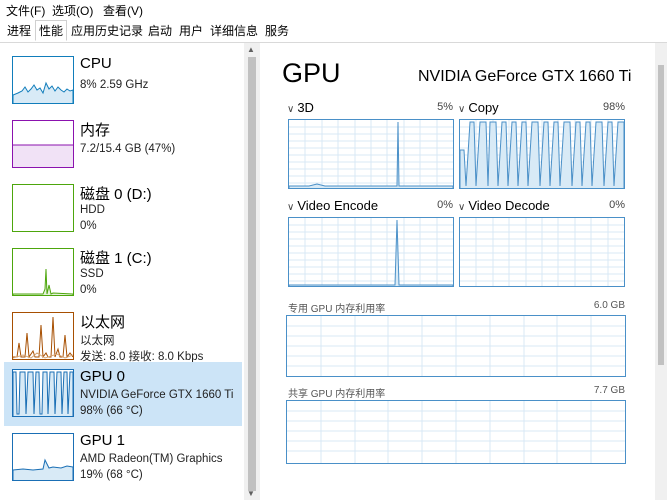 The image size is (667, 500). I want to click on sidebar-memory-title: 内存, so click(95, 130).